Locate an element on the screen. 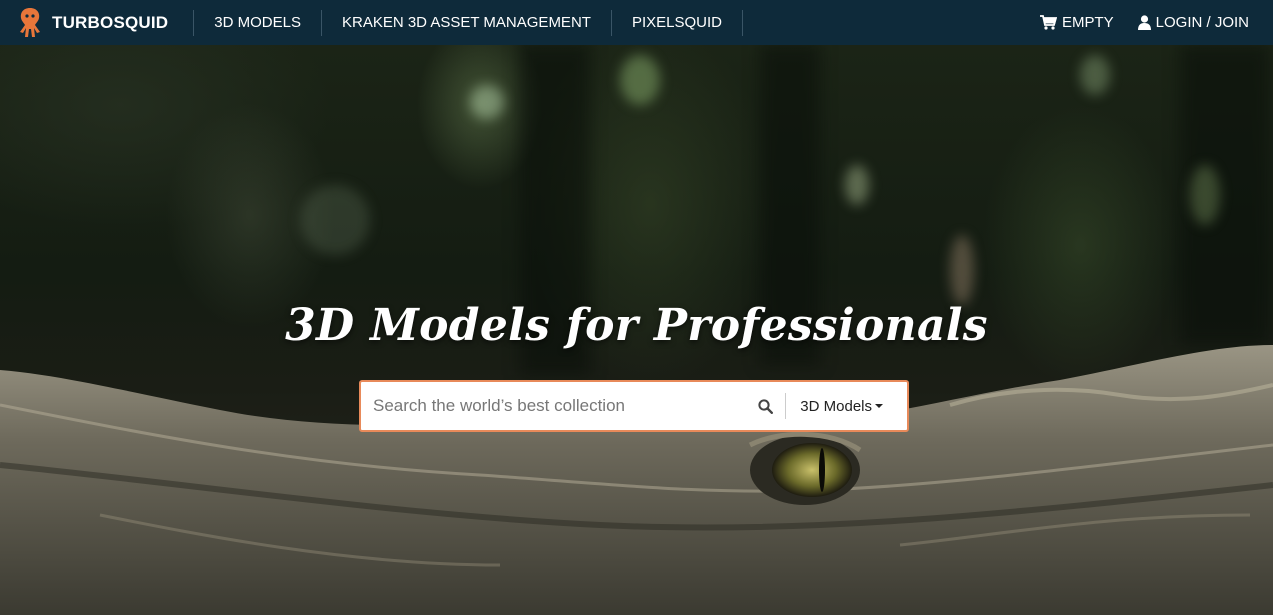  search-input is located at coordinates (553, 406).